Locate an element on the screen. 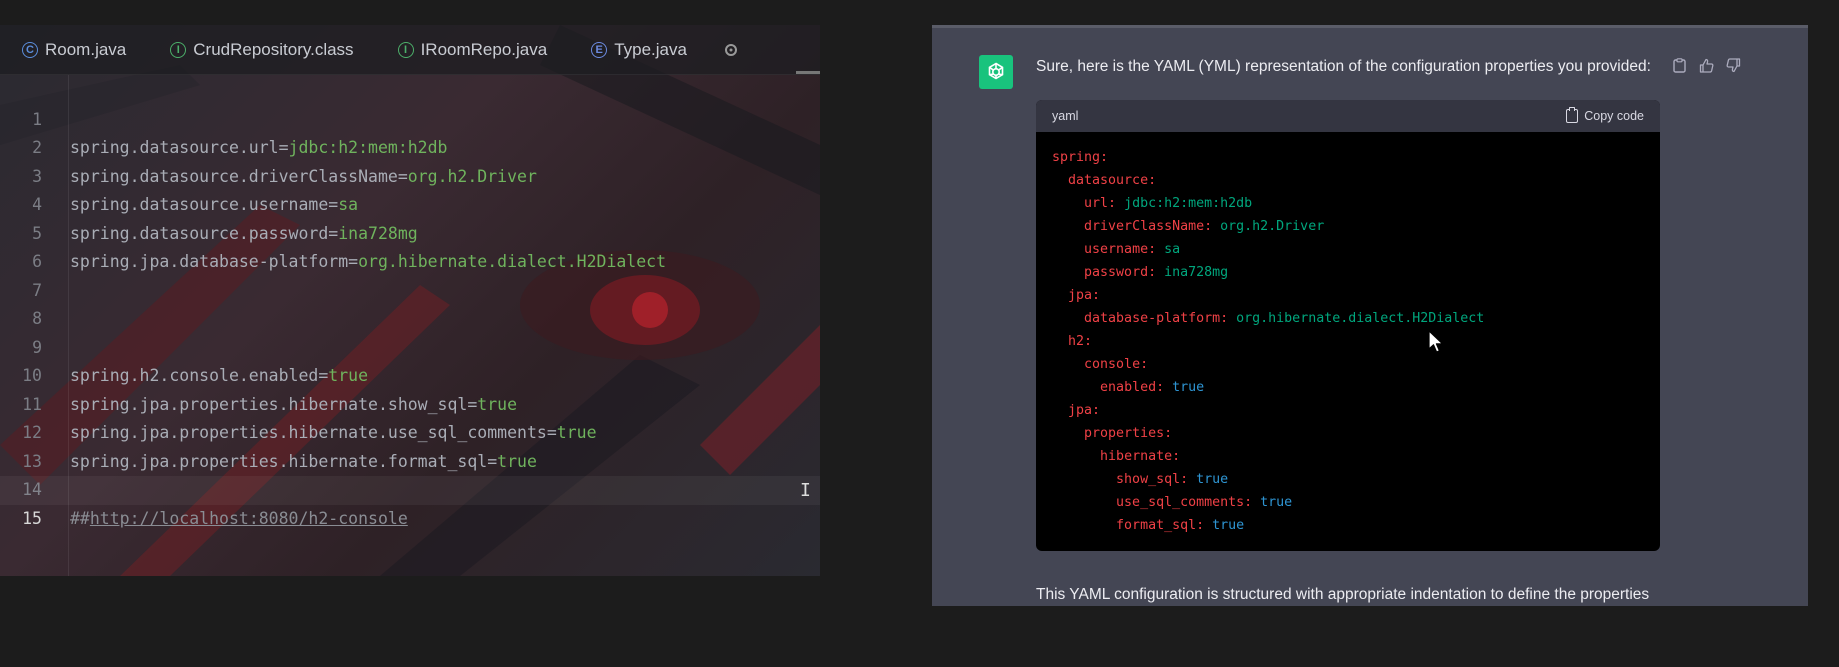  code-line: 3 spring.datasource.username=sa is located at coordinates (410, 174).